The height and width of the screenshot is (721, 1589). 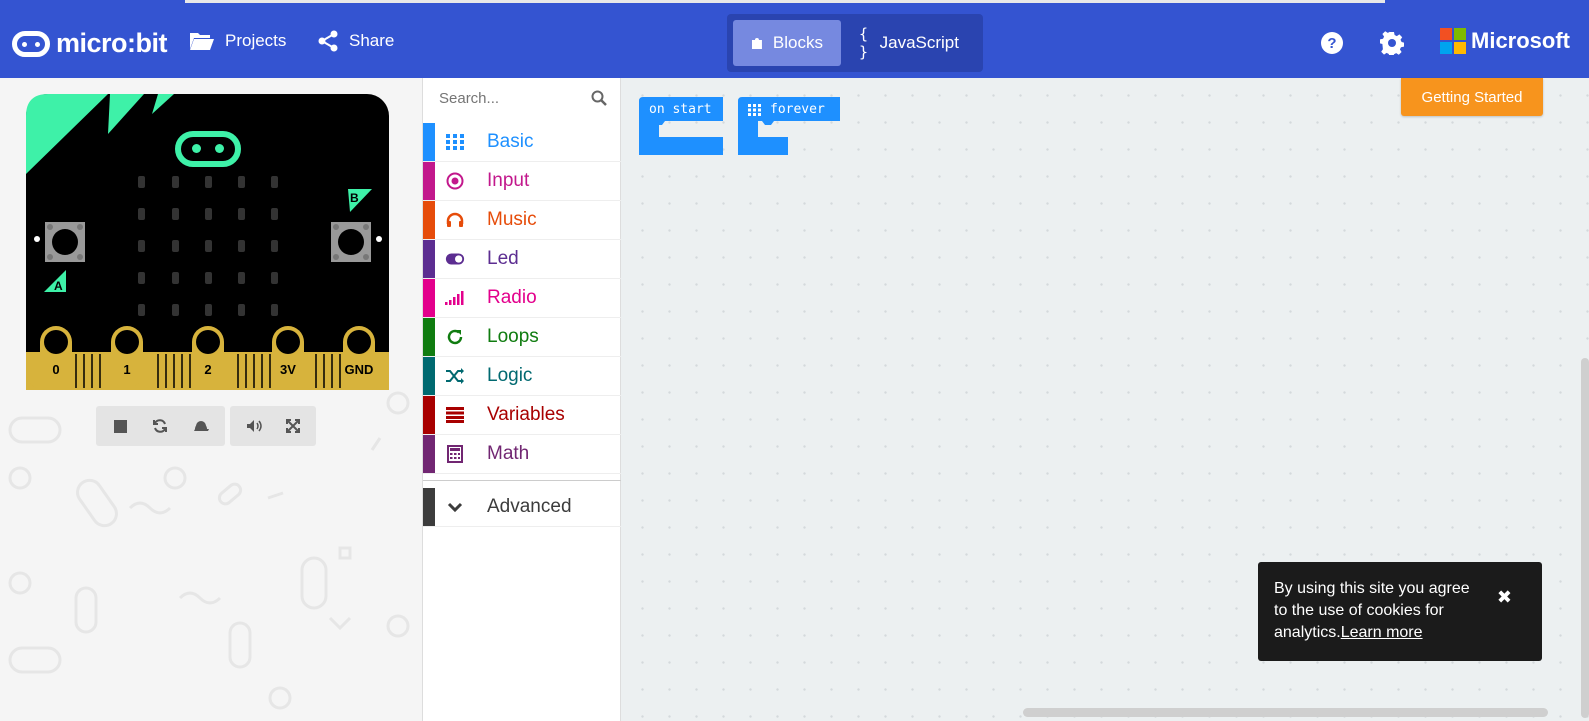 I want to click on simulator-controls, so click(x=206, y=426).